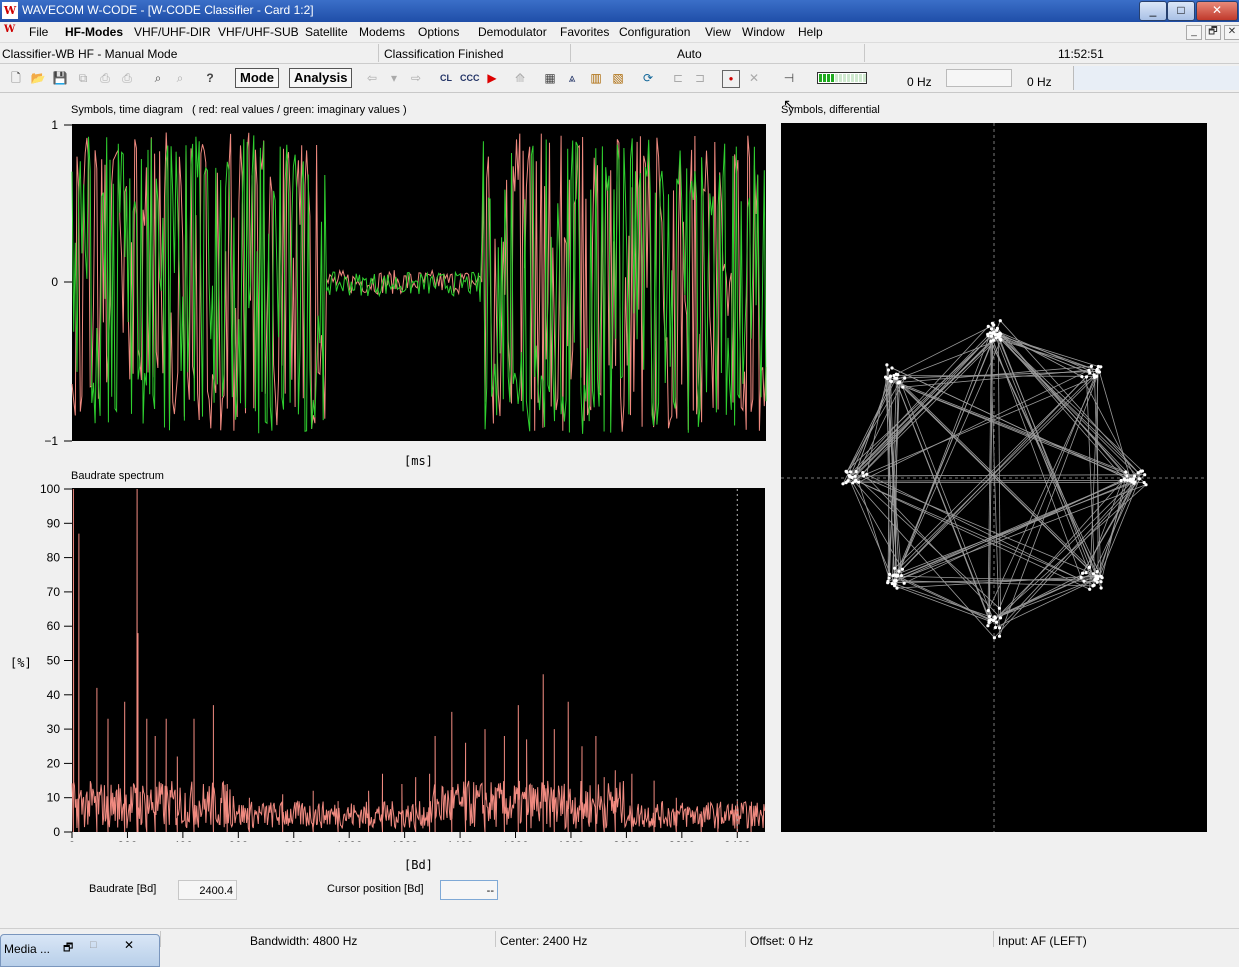 The height and width of the screenshot is (967, 1239). What do you see at coordinates (763, 32) in the screenshot?
I see `menu-window: Window` at bounding box center [763, 32].